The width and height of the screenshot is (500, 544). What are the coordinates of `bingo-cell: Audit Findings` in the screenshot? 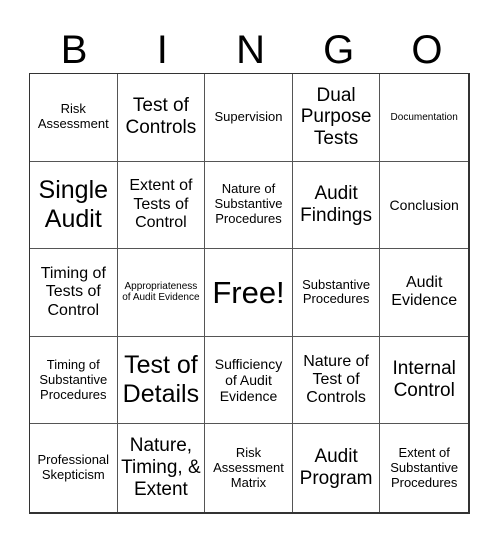 It's located at (336, 205).